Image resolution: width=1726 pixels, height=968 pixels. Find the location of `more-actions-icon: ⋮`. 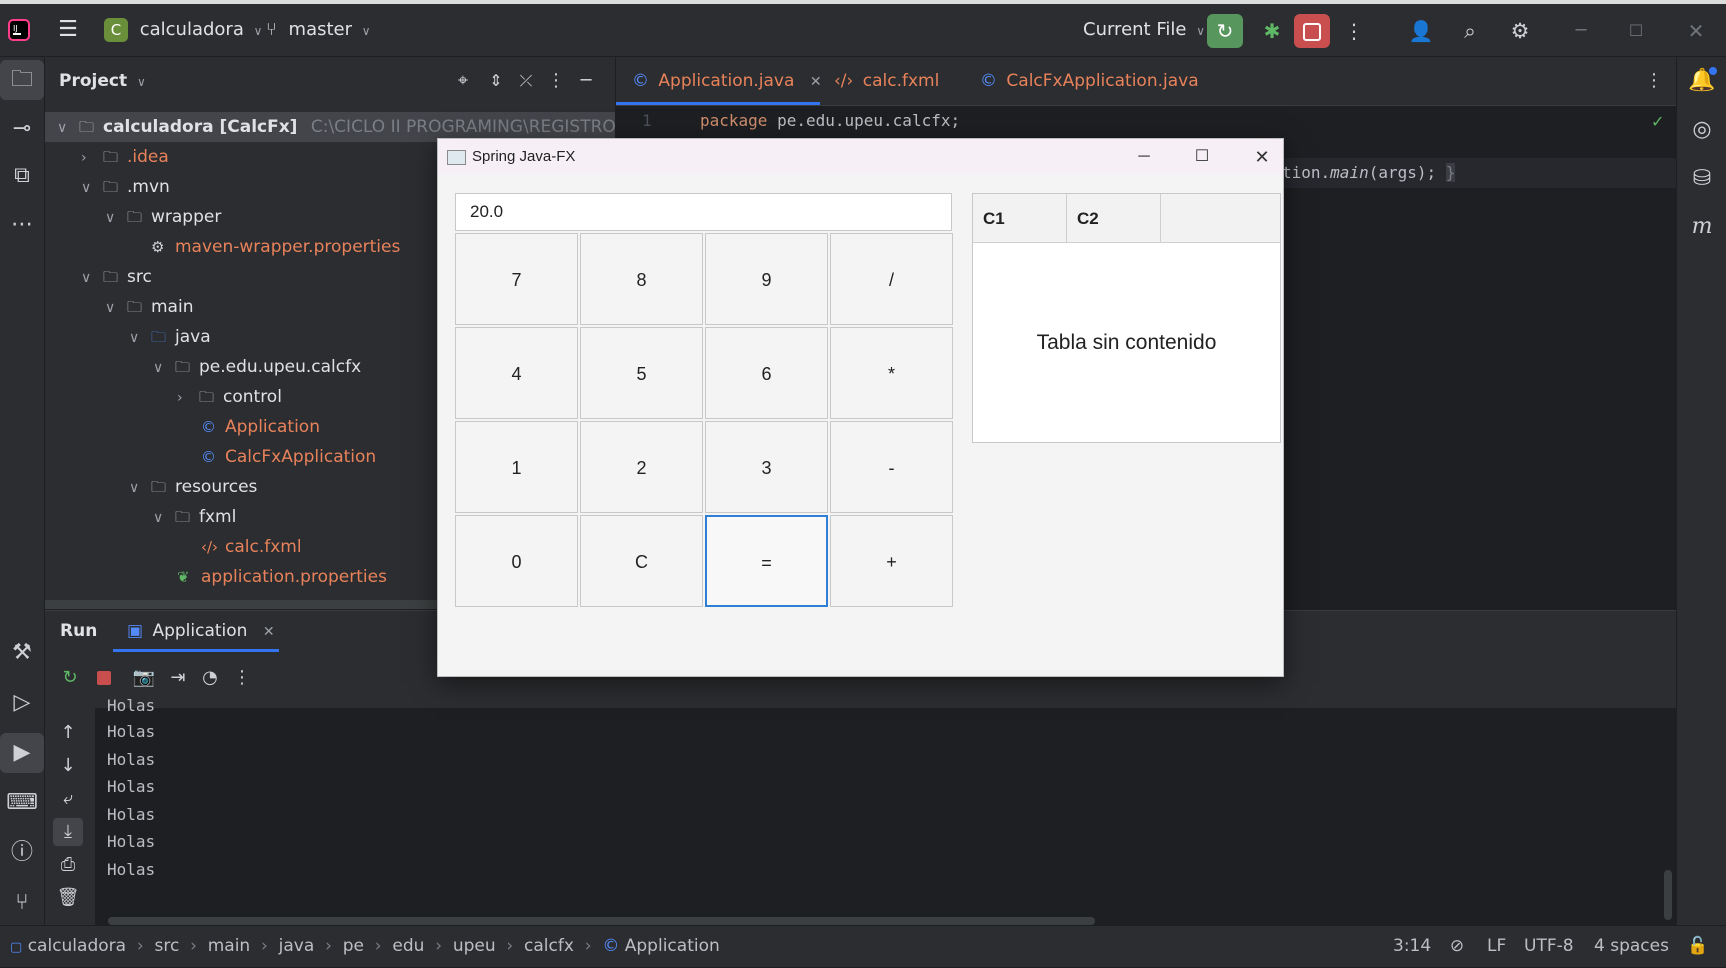

more-actions-icon: ⋮ is located at coordinates (1354, 31).